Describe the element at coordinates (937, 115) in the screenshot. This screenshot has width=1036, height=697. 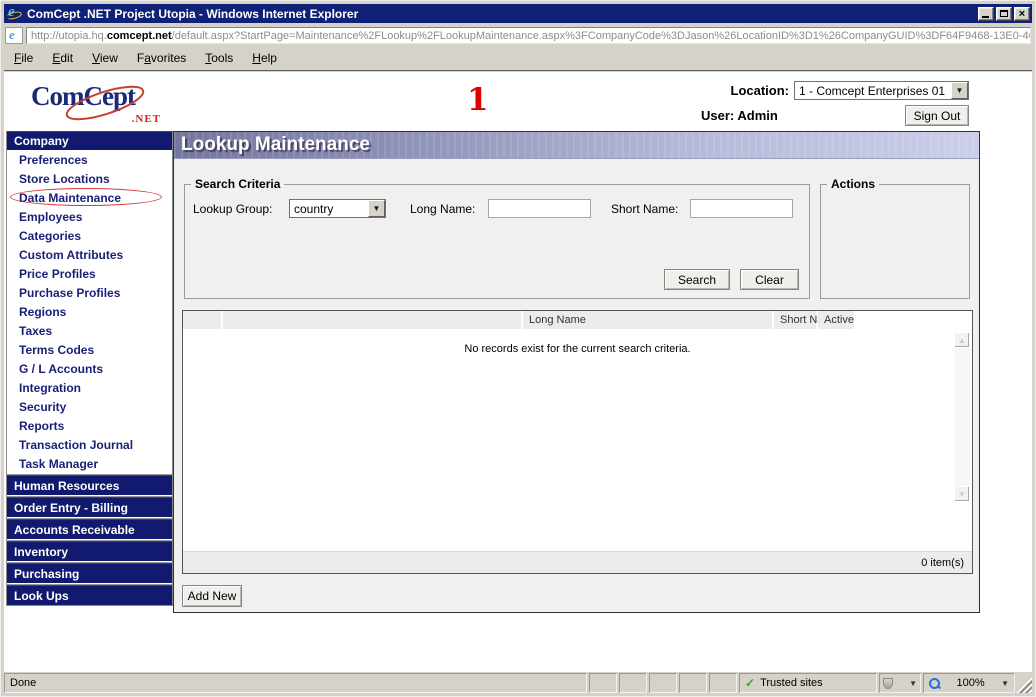
I see `sign-out-button: Sign Out` at that location.